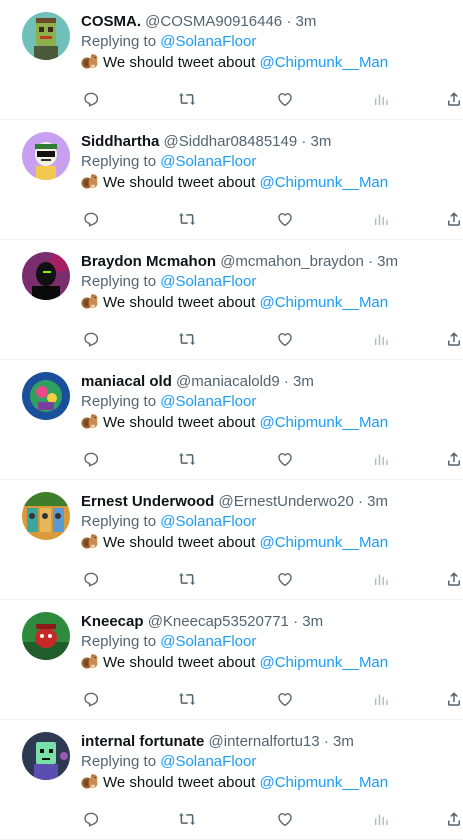 The image size is (463, 840). Describe the element at coordinates (46, 636) in the screenshot. I see `kneecap-avatar` at that location.